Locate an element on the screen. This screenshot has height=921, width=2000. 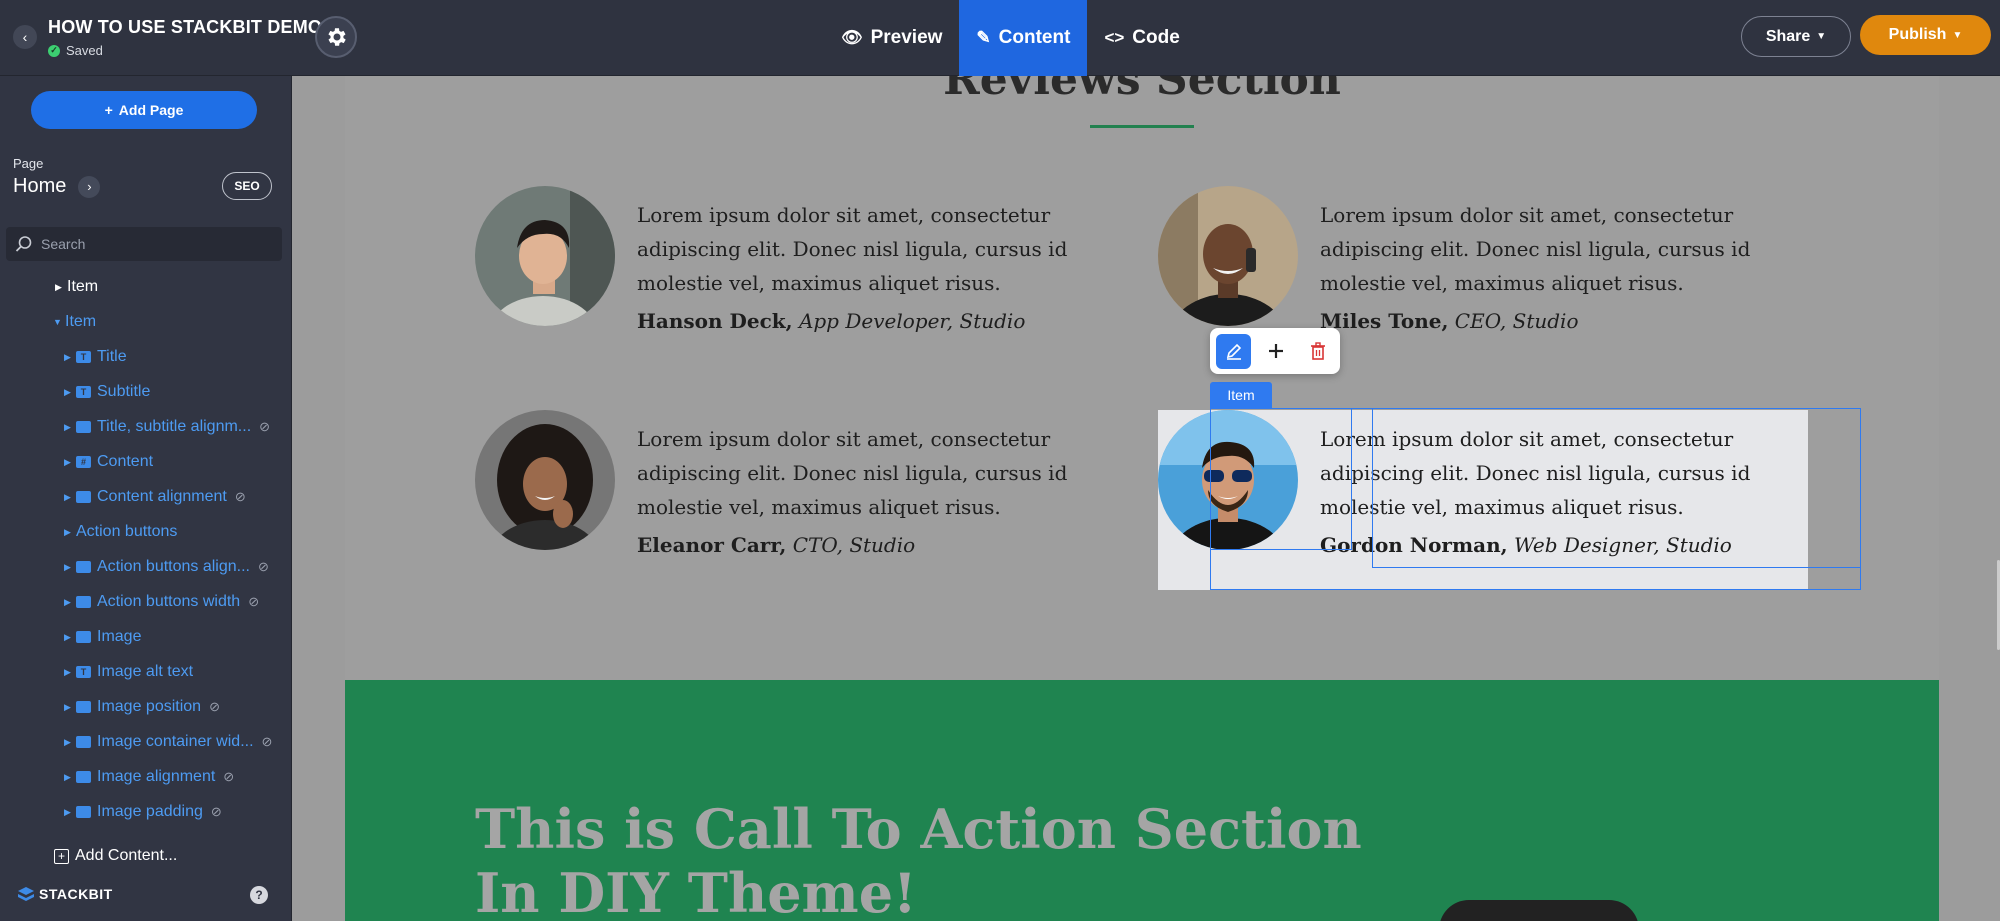
author-name: Eleanor Carr, is located at coordinates (712, 545).